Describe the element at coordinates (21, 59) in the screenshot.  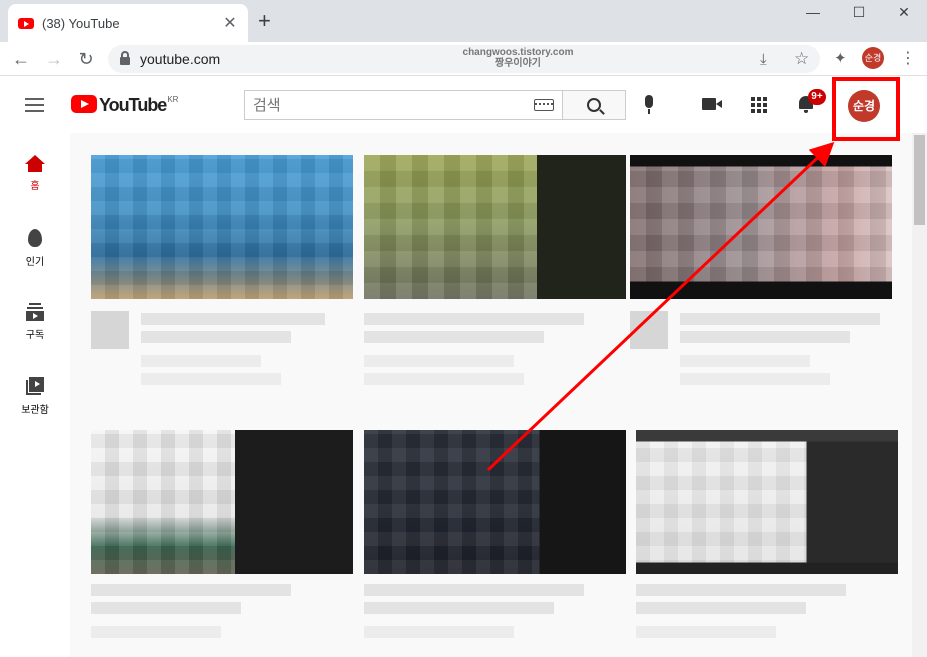
I see `back-button: ←` at that location.